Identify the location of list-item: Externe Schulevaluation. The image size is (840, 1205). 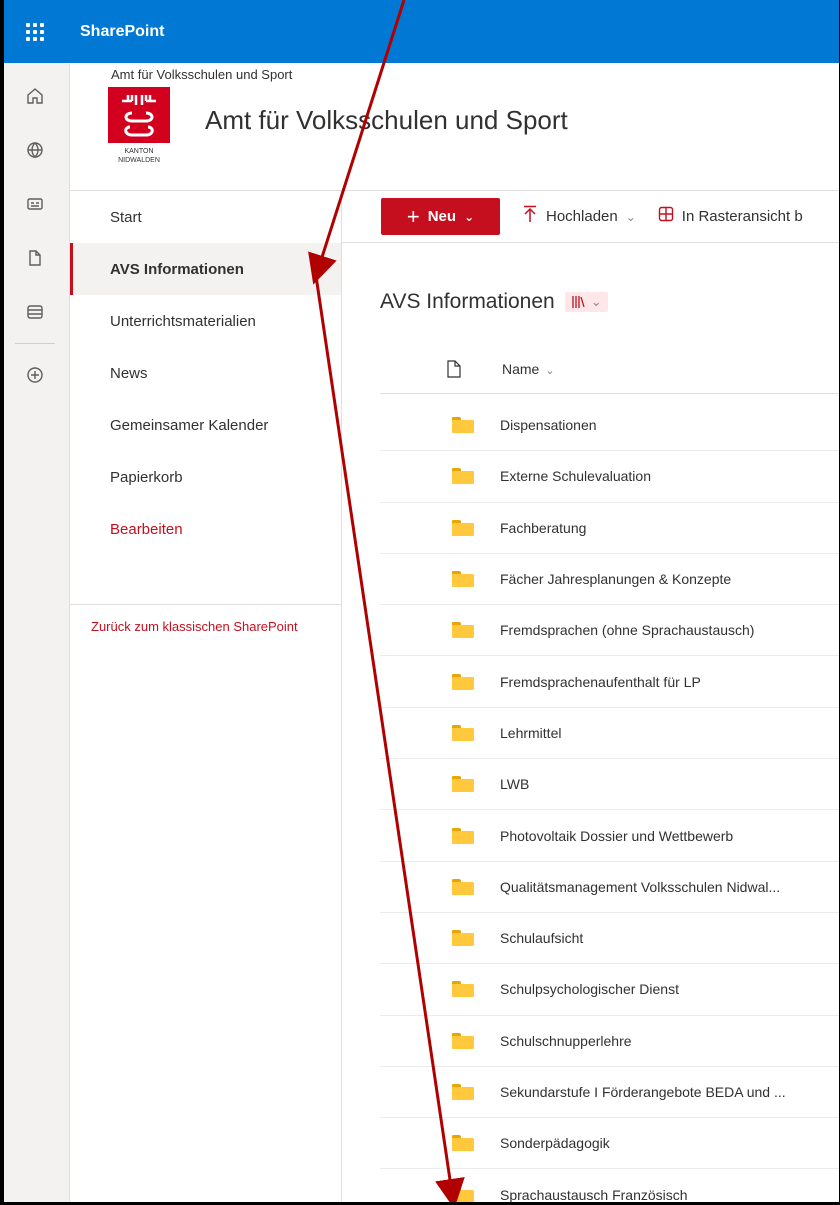
(609, 477).